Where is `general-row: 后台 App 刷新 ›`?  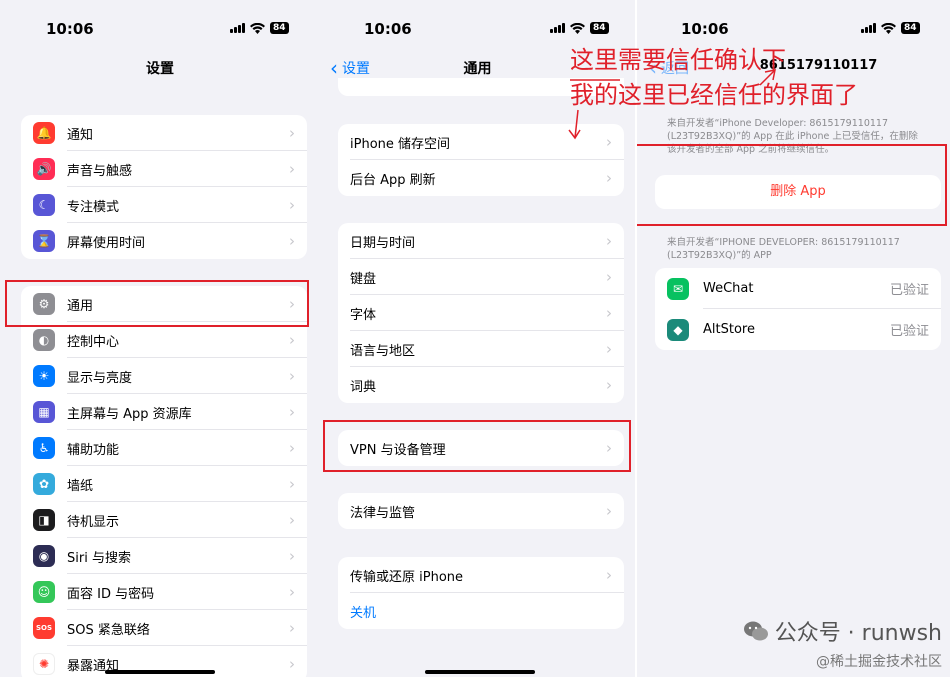 general-row: 后台 App 刷新 › is located at coordinates (481, 178).